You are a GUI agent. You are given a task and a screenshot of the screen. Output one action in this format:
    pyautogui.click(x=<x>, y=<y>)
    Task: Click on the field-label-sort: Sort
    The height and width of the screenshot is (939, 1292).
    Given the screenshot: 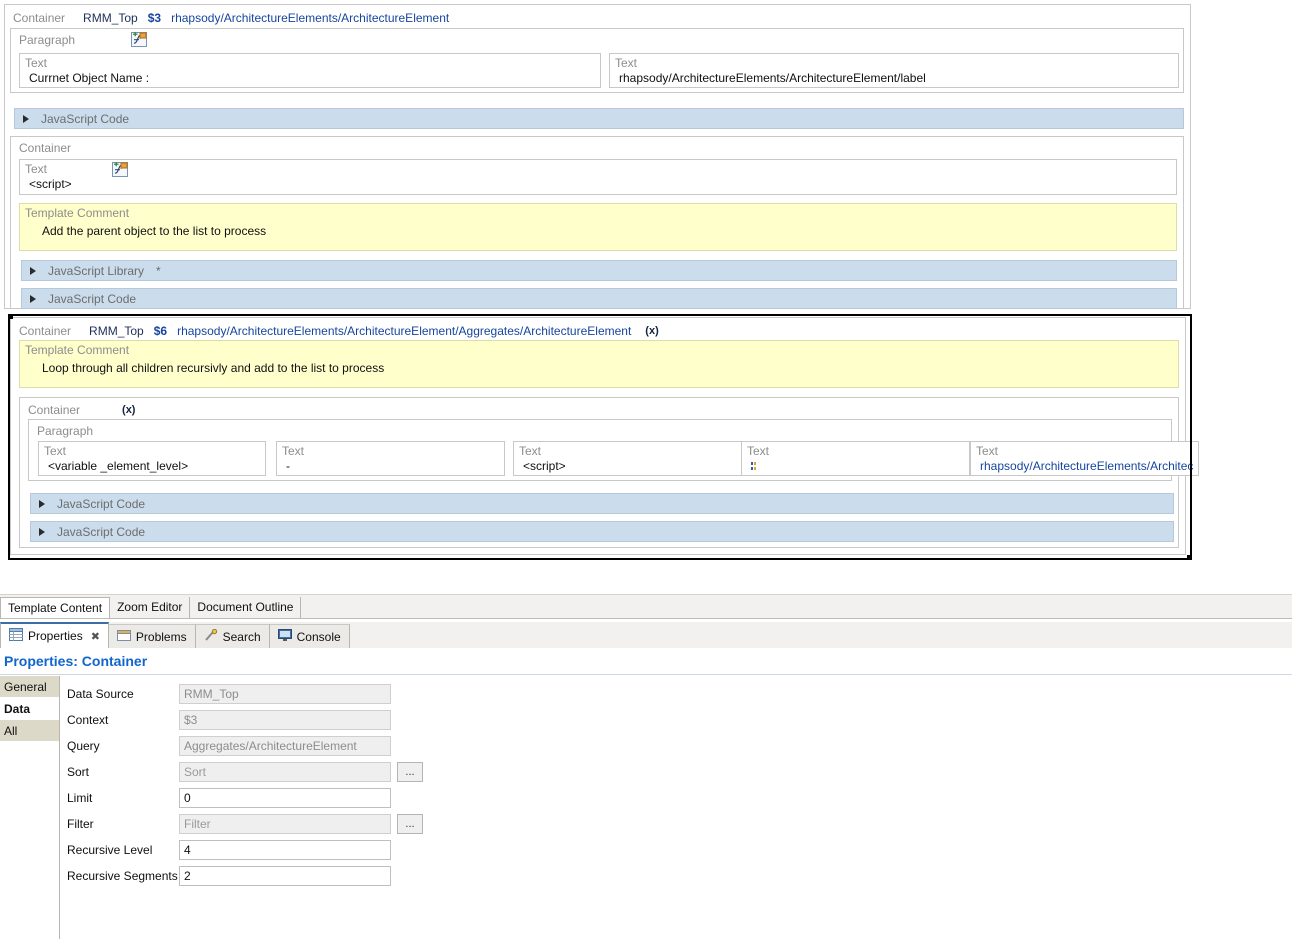 What is the action you would take?
    pyautogui.click(x=78, y=772)
    